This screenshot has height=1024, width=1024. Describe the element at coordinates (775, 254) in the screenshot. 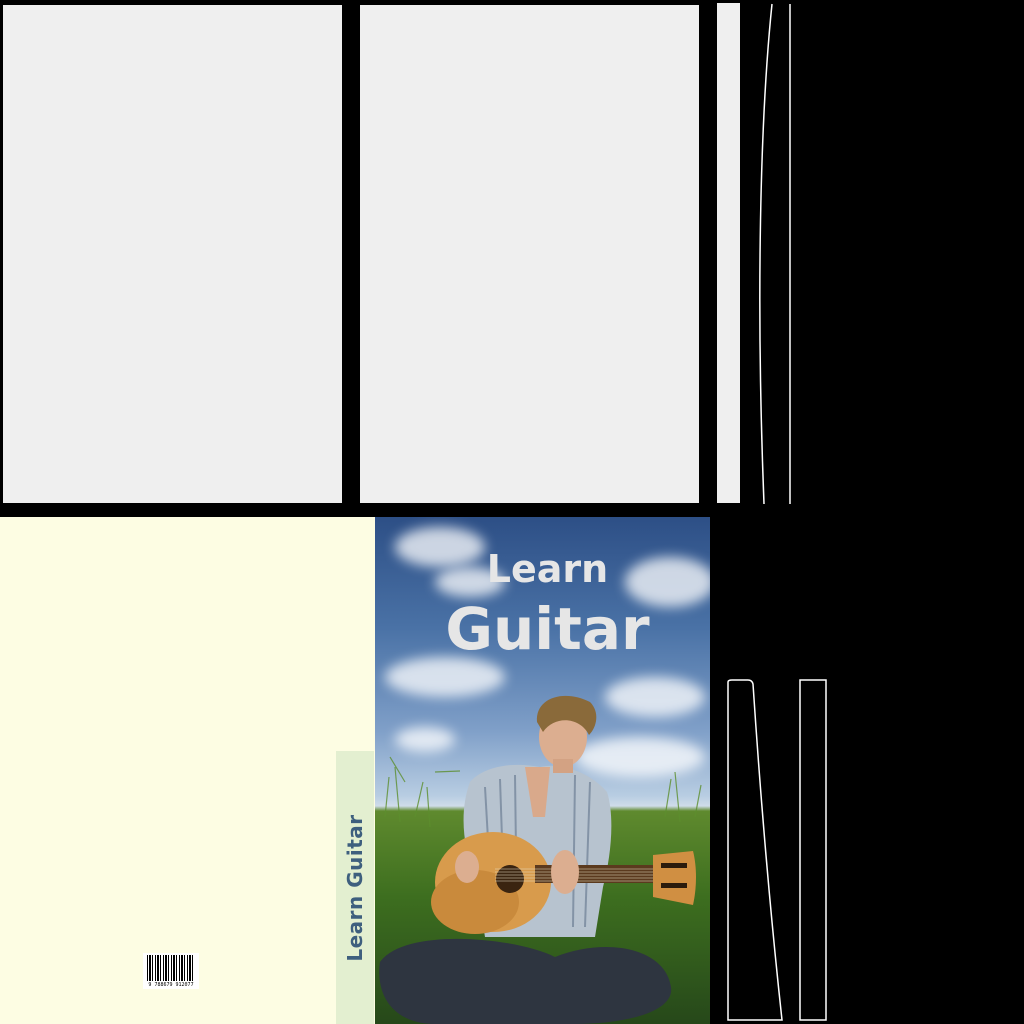

I see `top-spine-outline` at that location.